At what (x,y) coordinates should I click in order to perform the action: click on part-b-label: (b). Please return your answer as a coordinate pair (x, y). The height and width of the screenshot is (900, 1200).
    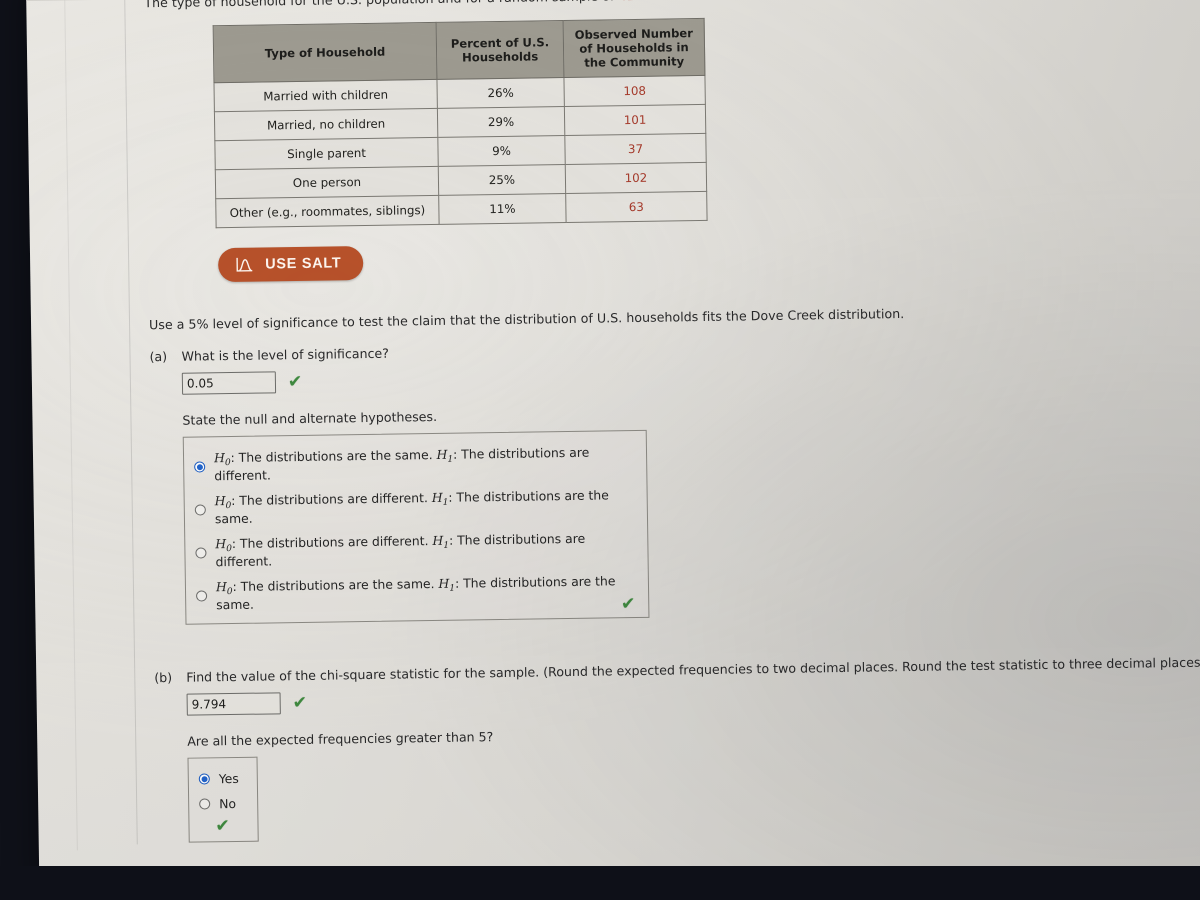
    Looking at the image, I should click on (163, 678).